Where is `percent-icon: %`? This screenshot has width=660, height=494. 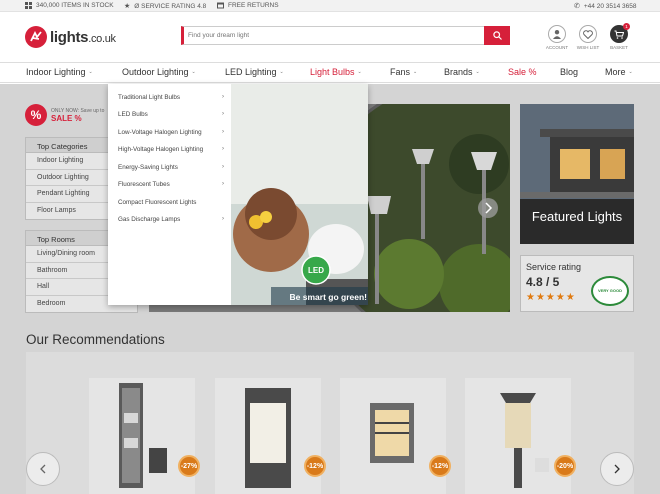 percent-icon: % is located at coordinates (36, 115).